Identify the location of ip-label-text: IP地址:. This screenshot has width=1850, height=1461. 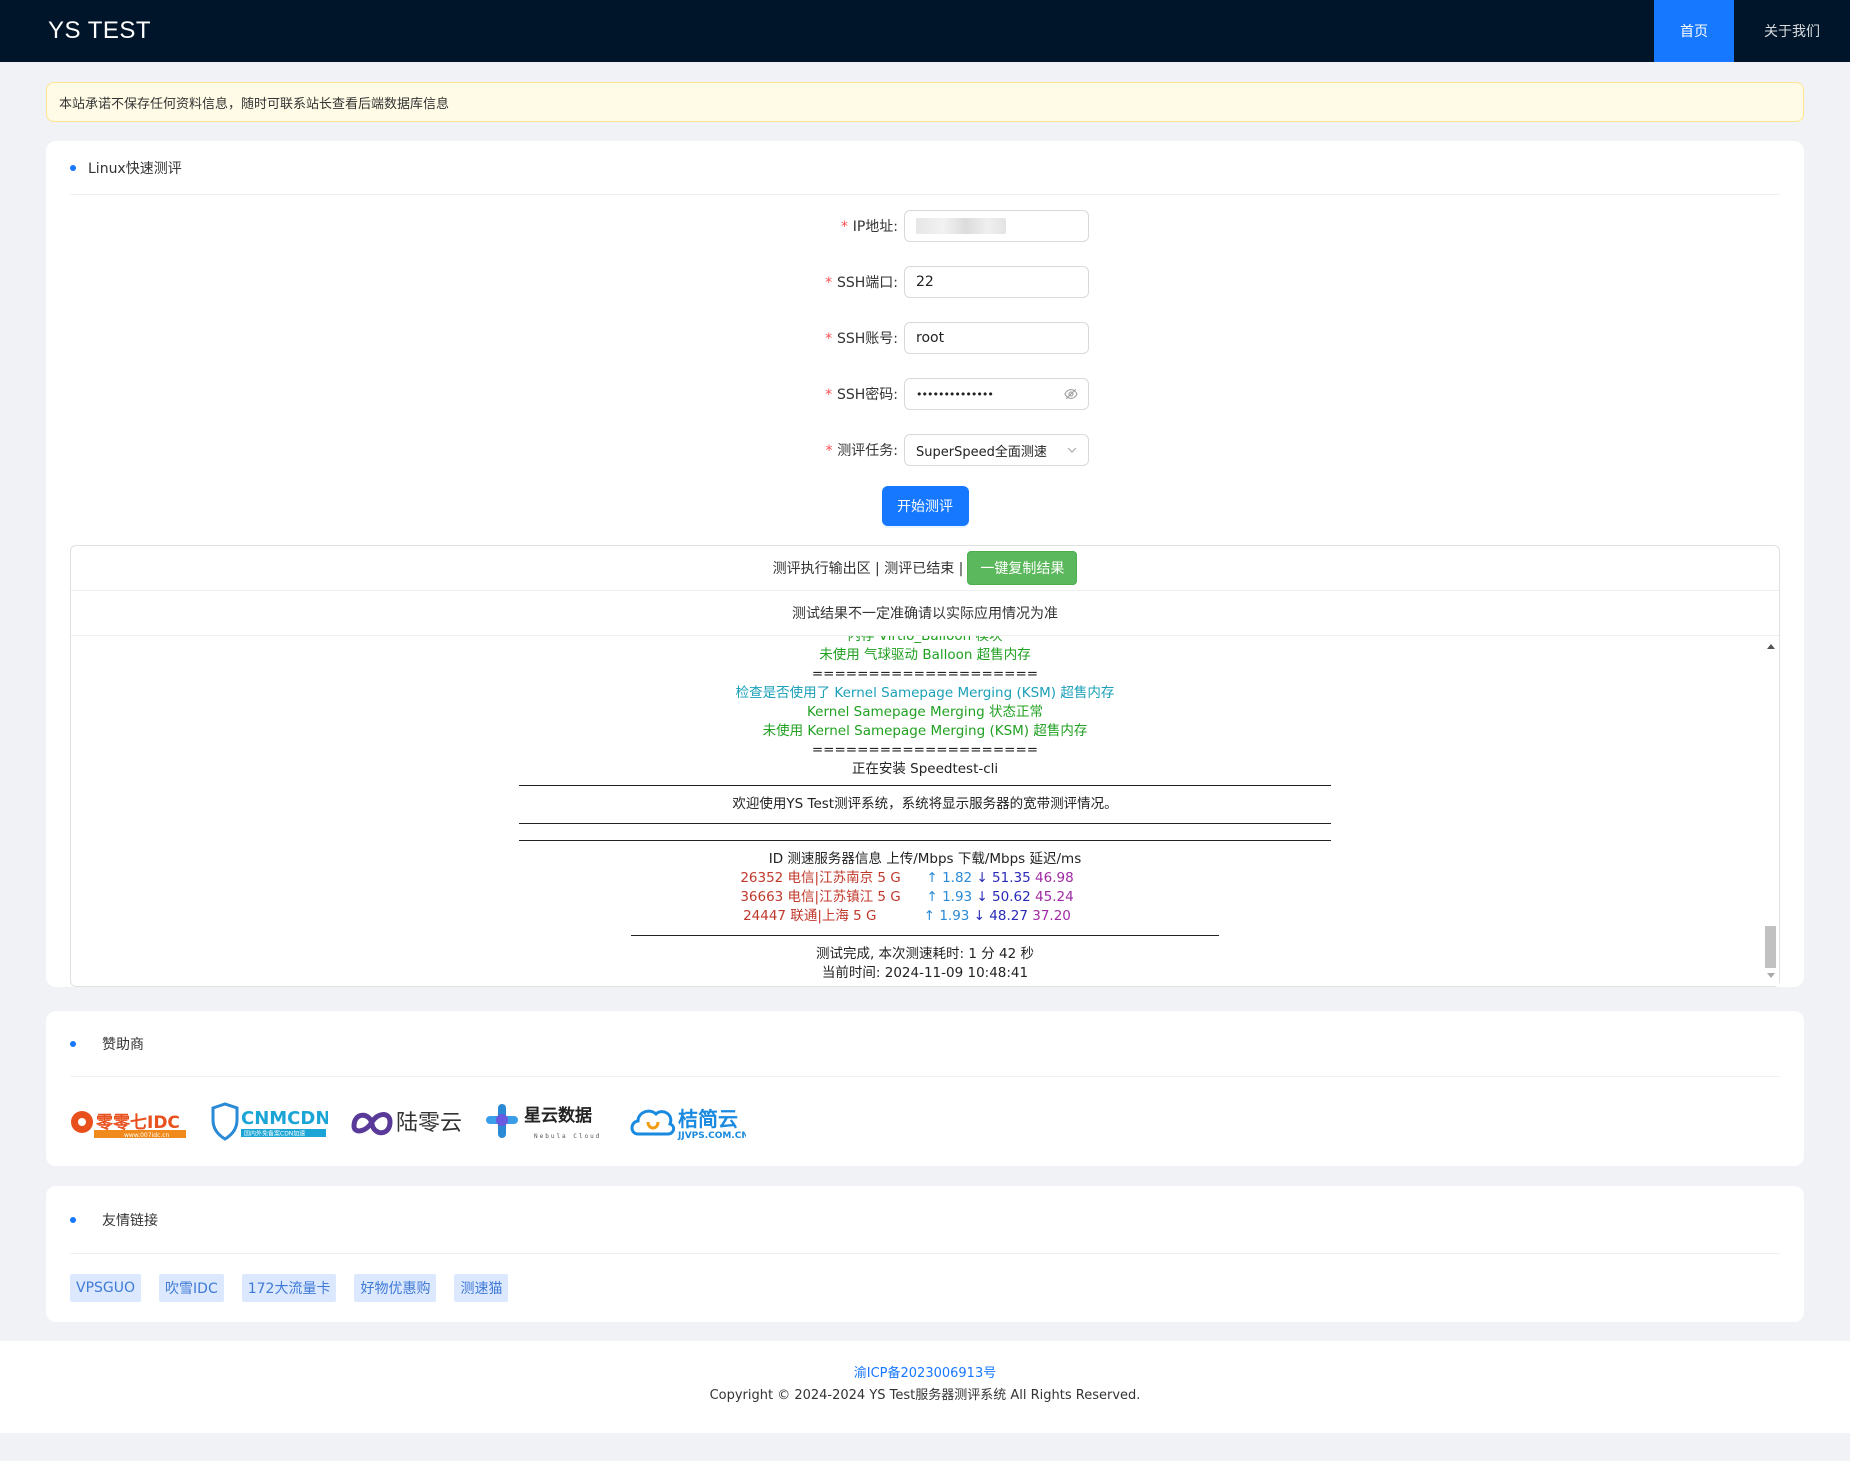
(875, 227).